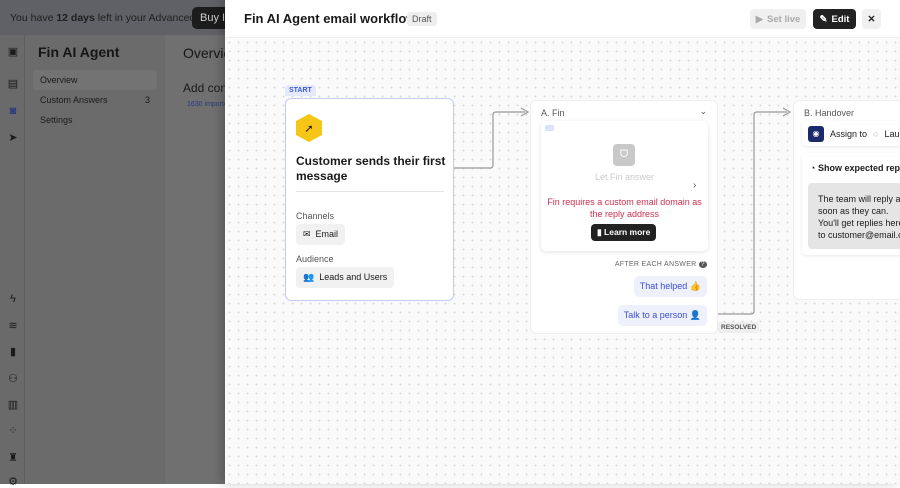 The width and height of the screenshot is (900, 488). What do you see at coordinates (752, 213) in the screenshot?
I see `connector-fin-handover` at bounding box center [752, 213].